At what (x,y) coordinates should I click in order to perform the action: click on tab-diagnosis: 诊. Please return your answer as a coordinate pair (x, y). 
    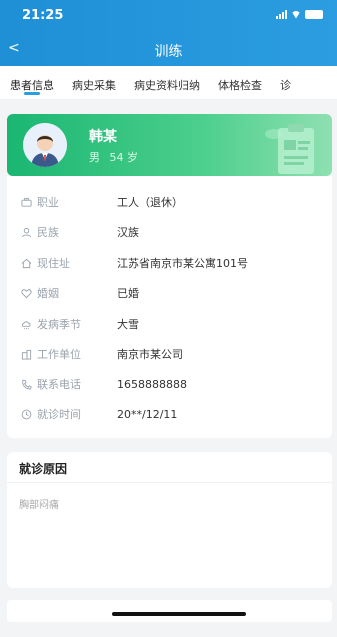
    Looking at the image, I should click on (285, 82).